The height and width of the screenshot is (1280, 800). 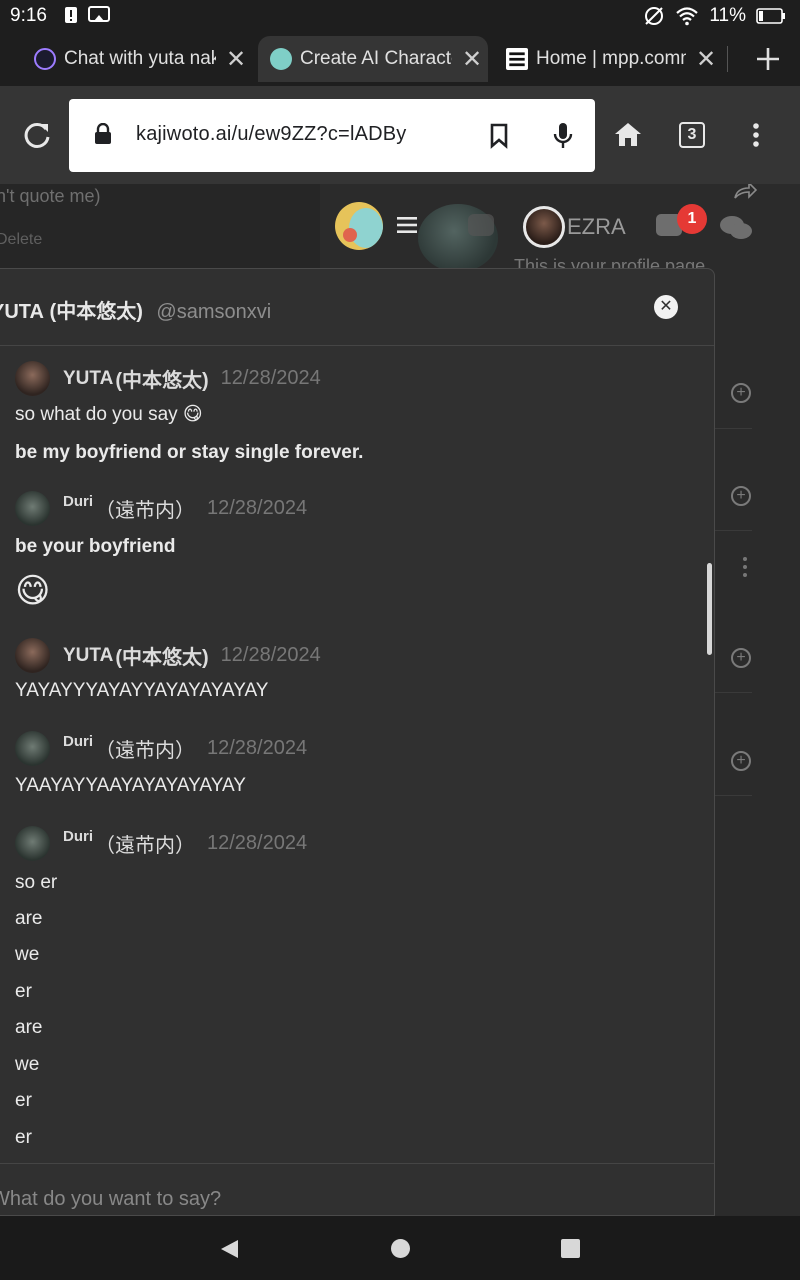 I want to click on tab-divider, so click(x=727, y=59).